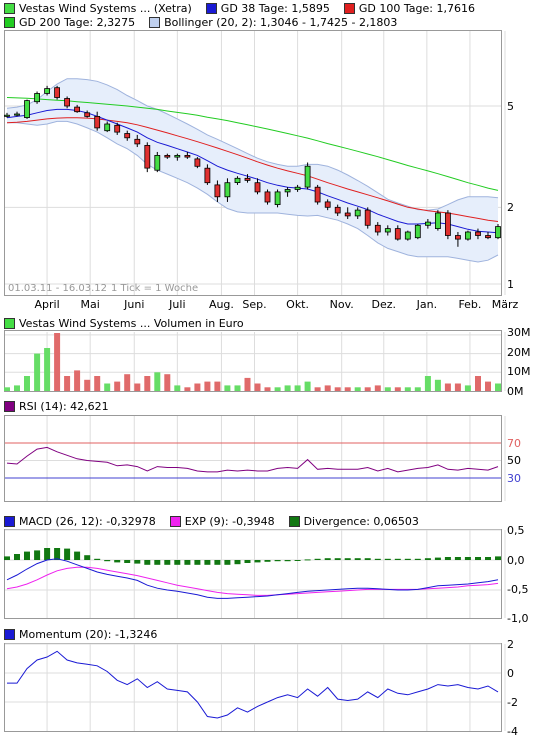 This screenshot has height=743, width=545. I want to click on month-label-8: Dez., so click(384, 304).